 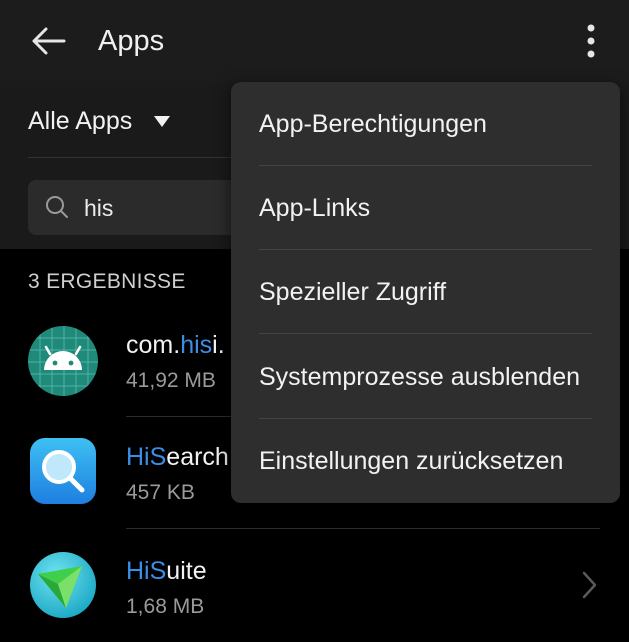 I want to click on menu-item-label: App-Links, so click(x=315, y=208).